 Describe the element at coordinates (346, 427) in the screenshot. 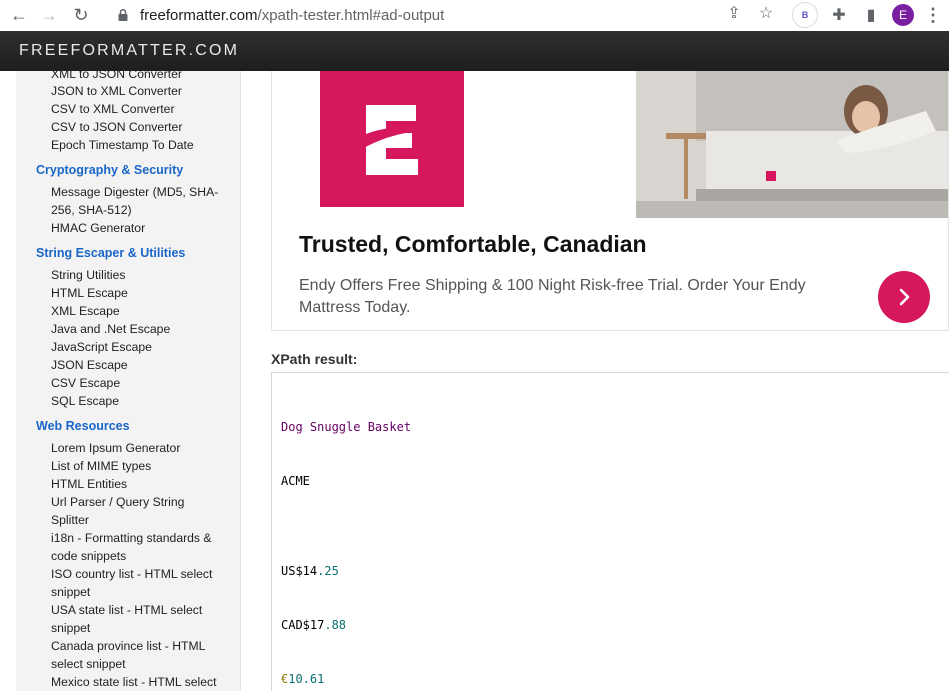

I see `result-line: Dog Snuggle Basket` at that location.